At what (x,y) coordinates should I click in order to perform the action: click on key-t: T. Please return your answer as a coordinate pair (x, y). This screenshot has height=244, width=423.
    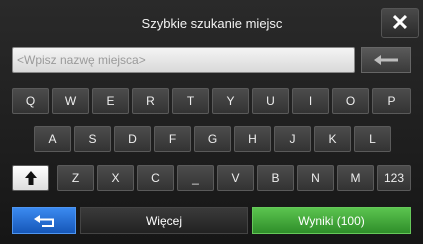
    Looking at the image, I should click on (190, 101).